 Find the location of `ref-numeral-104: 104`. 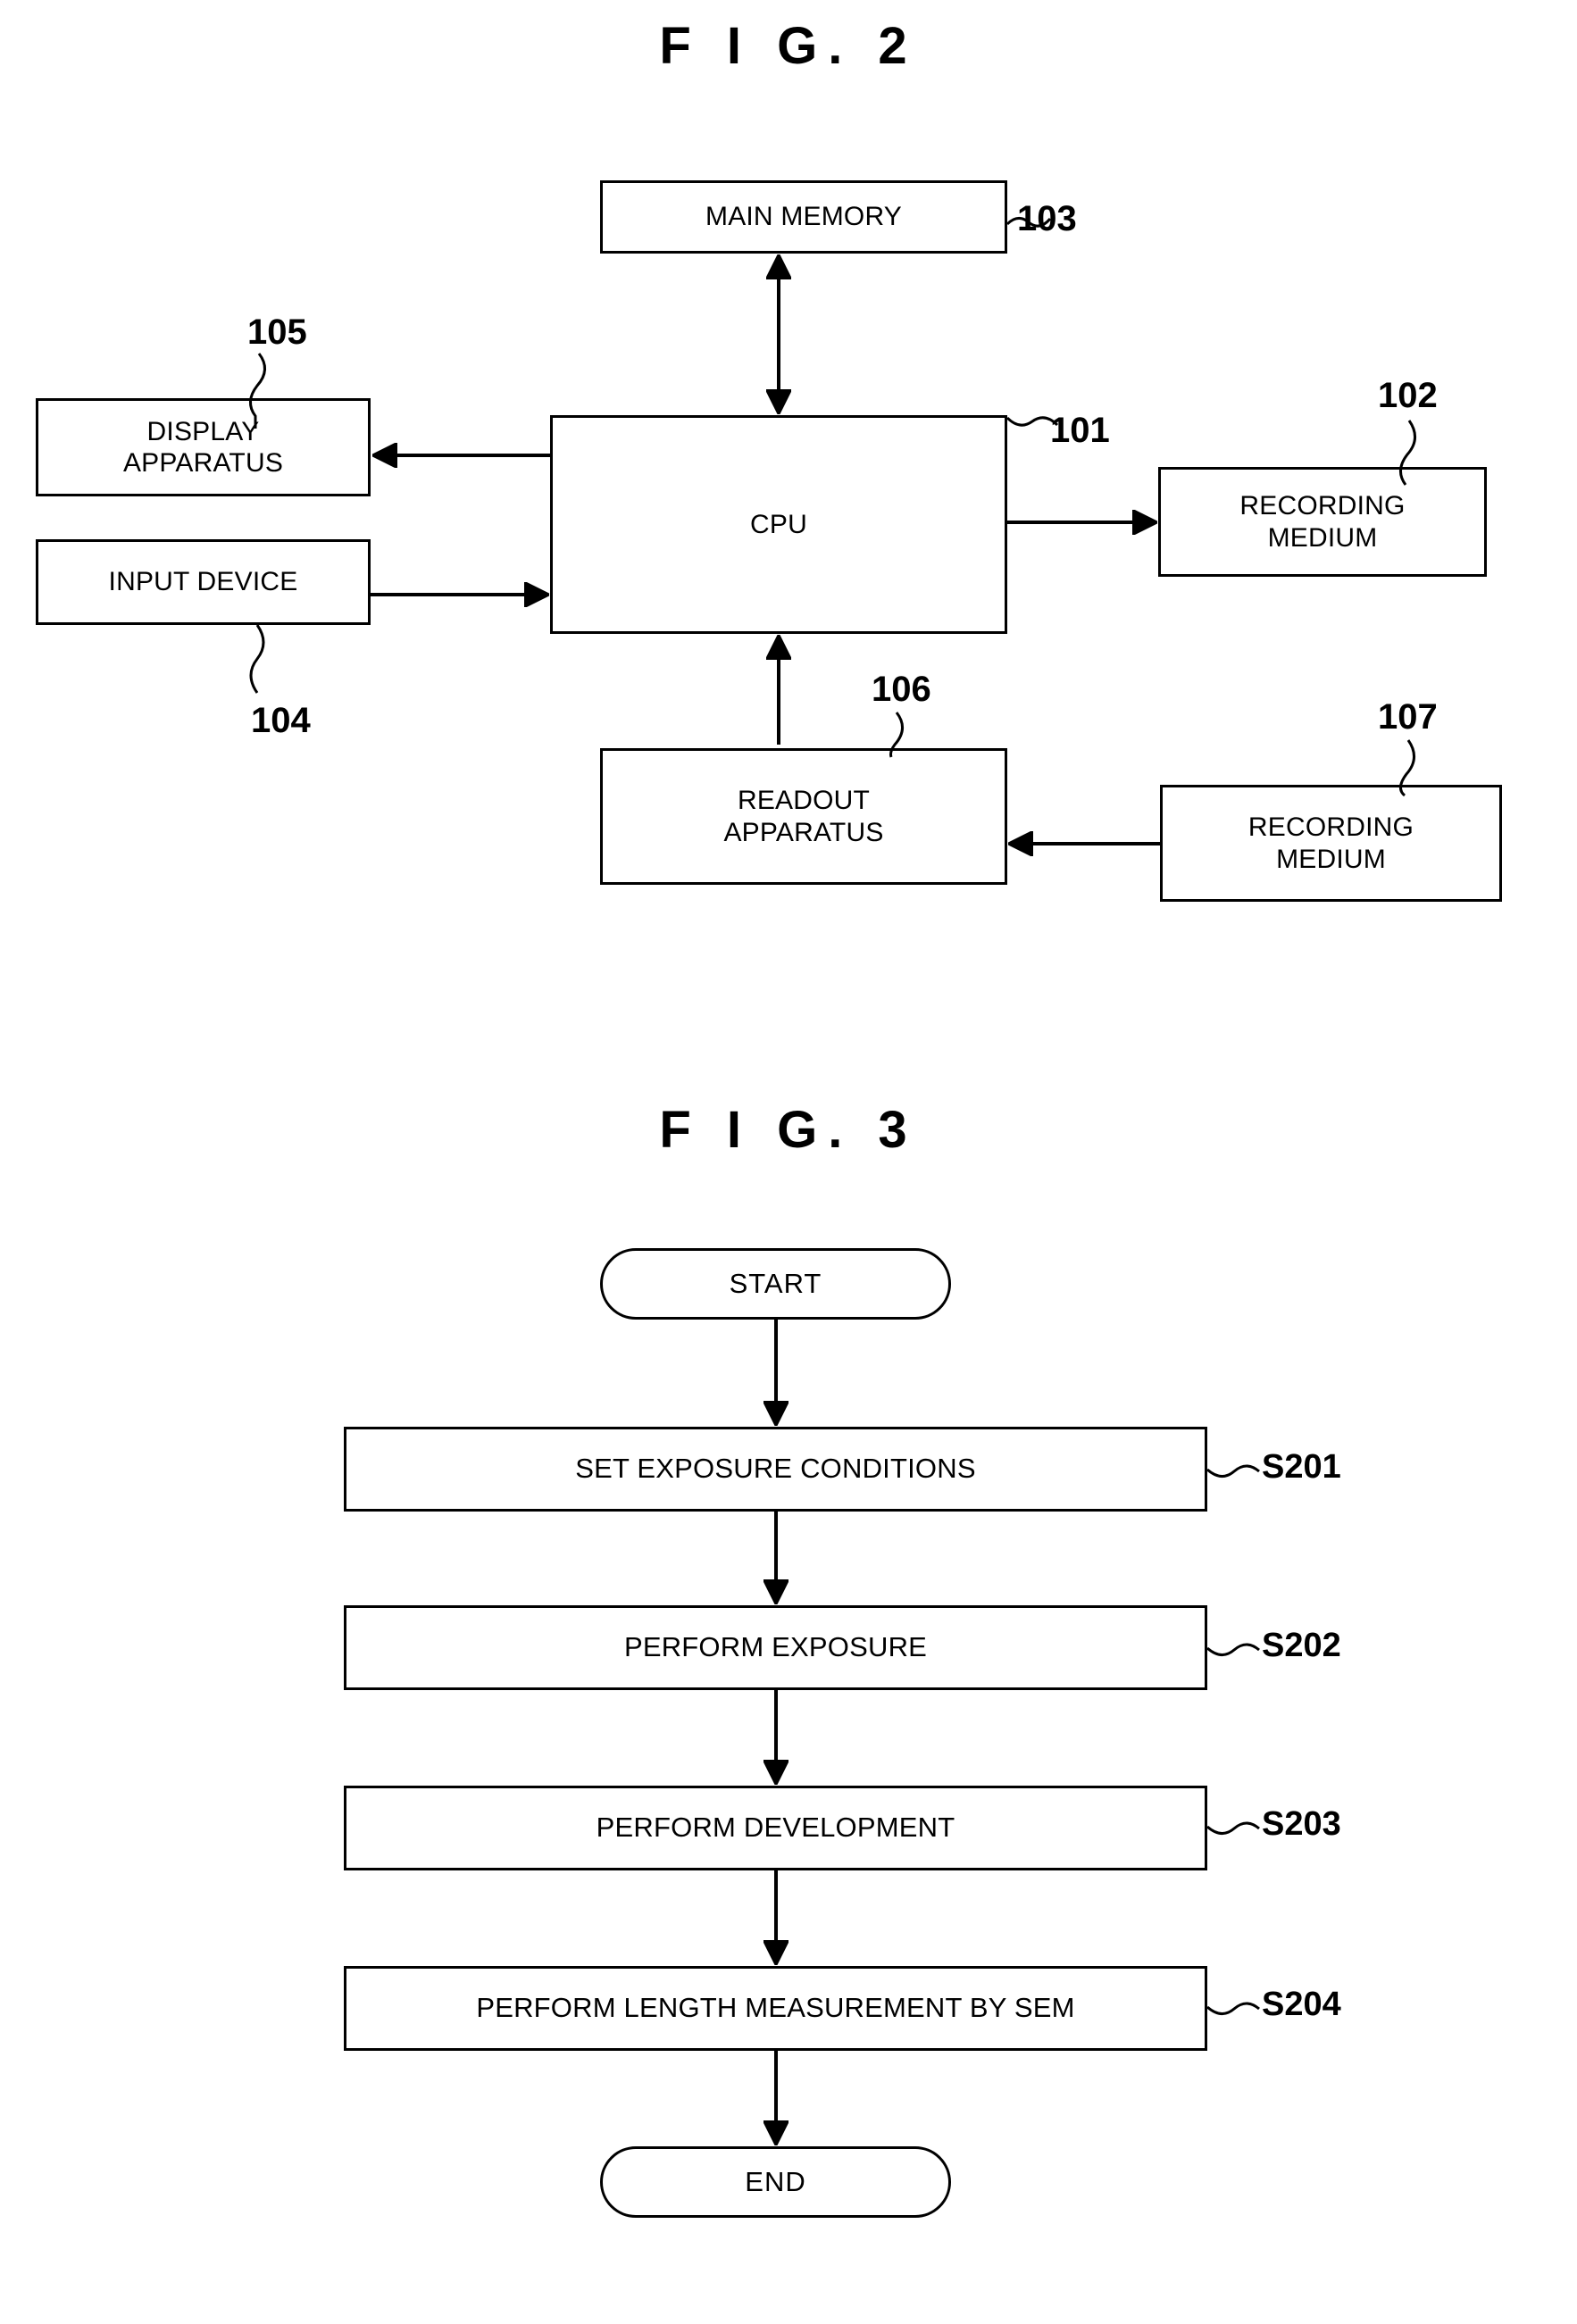

ref-numeral-104: 104 is located at coordinates (281, 720).